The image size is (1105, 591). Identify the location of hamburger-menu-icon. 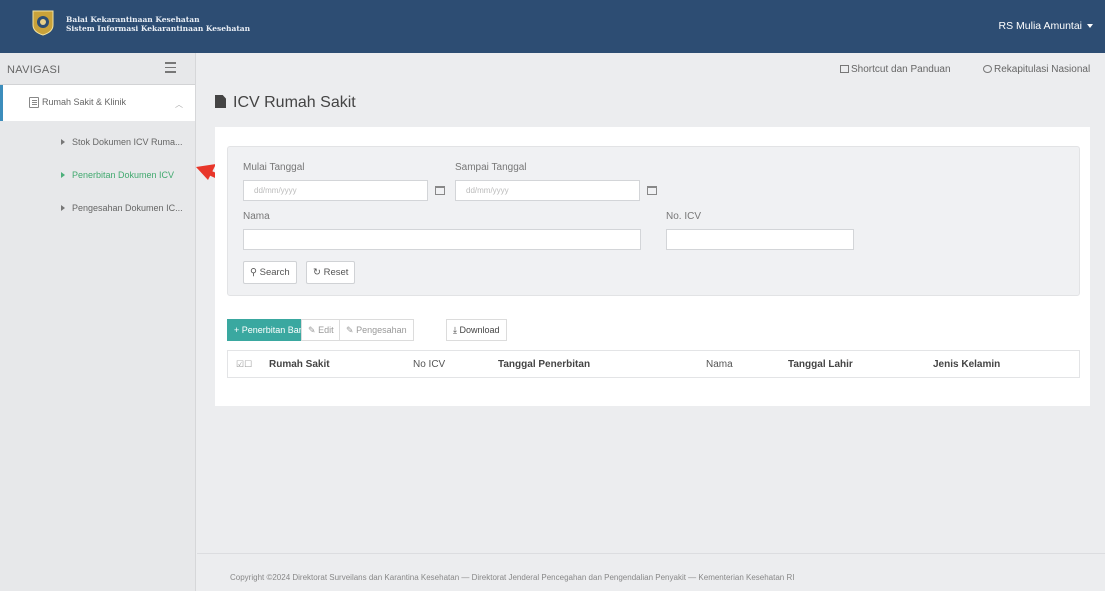
(170, 68).